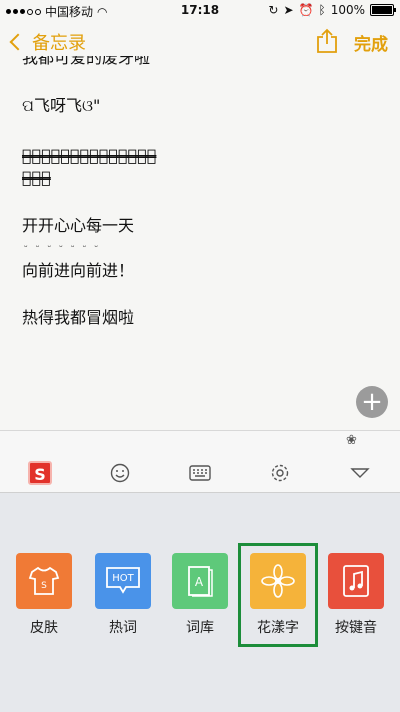  What do you see at coordinates (61, 105) in the screenshot?
I see `note-line: ପ飞呀飞ଓ"` at bounding box center [61, 105].